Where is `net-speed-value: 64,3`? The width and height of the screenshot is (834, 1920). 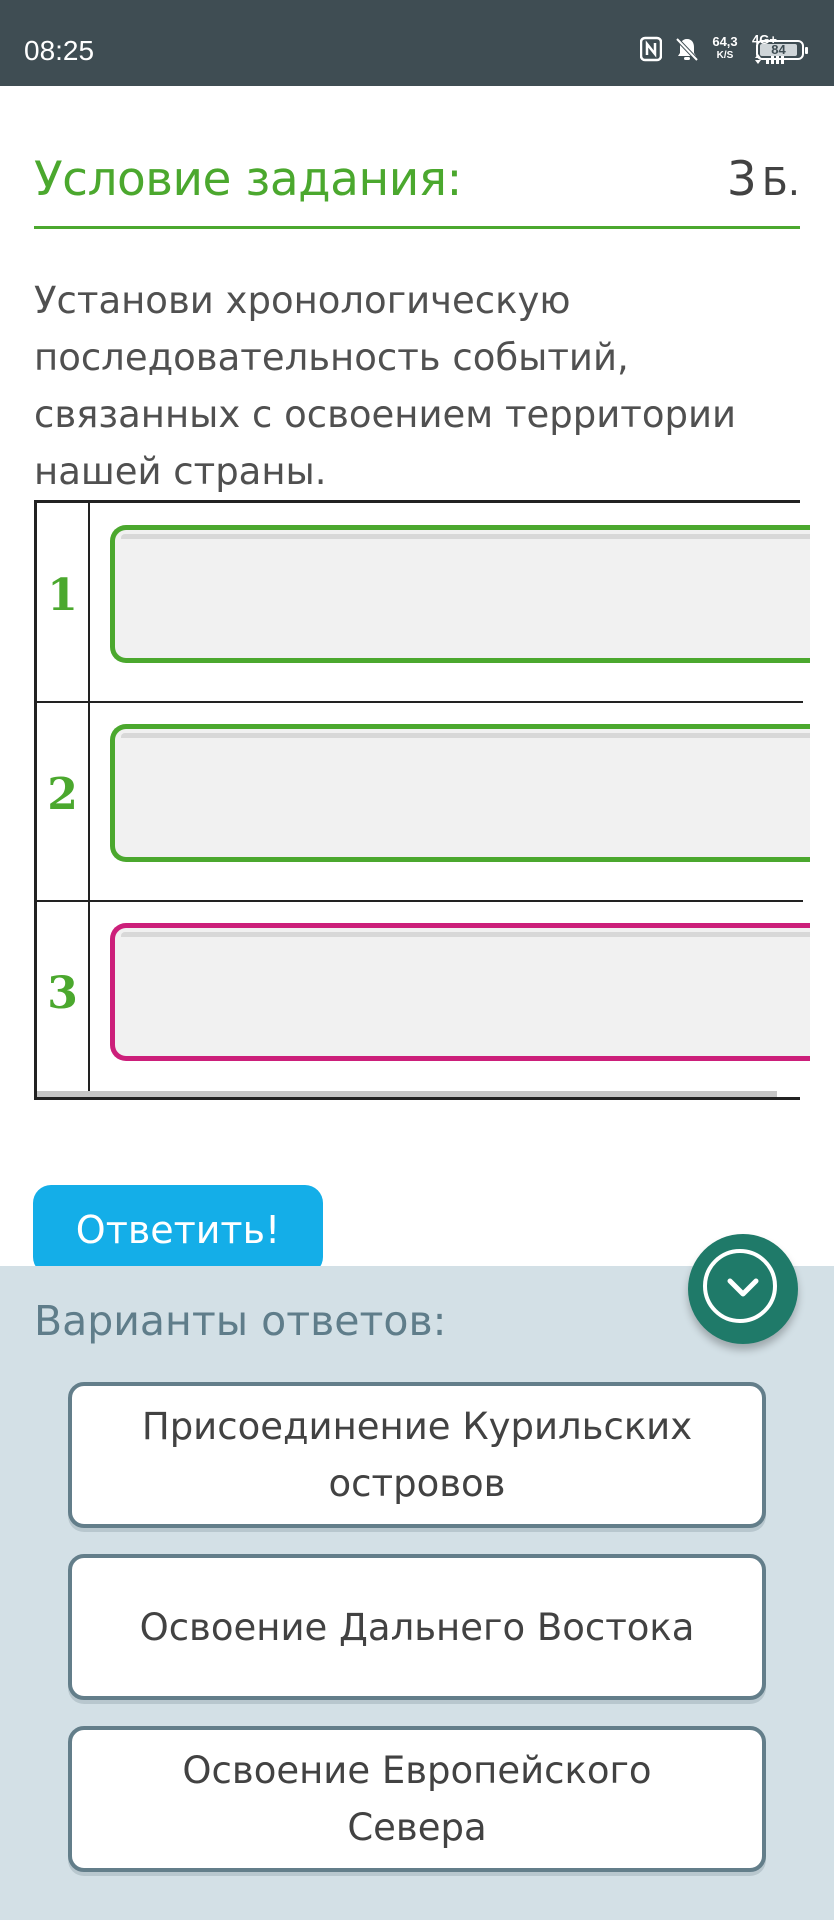 net-speed-value: 64,3 is located at coordinates (725, 41).